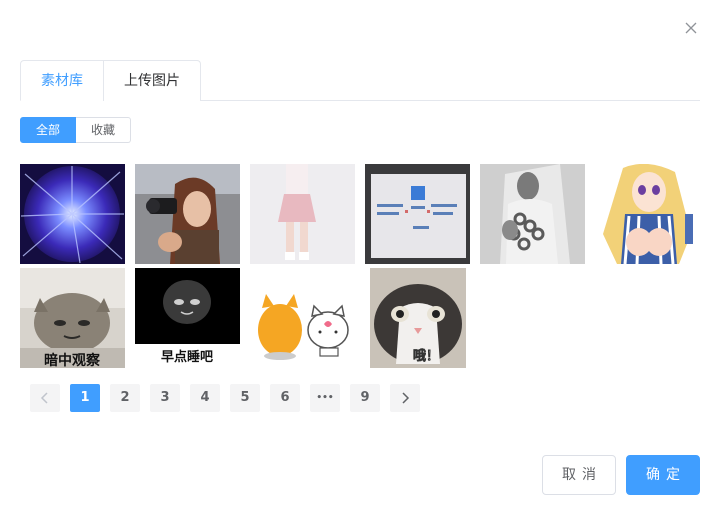 The image size is (717, 508). Describe the element at coordinates (72, 360) in the screenshot. I see `cat-meme-caption: 暗中观察` at that location.